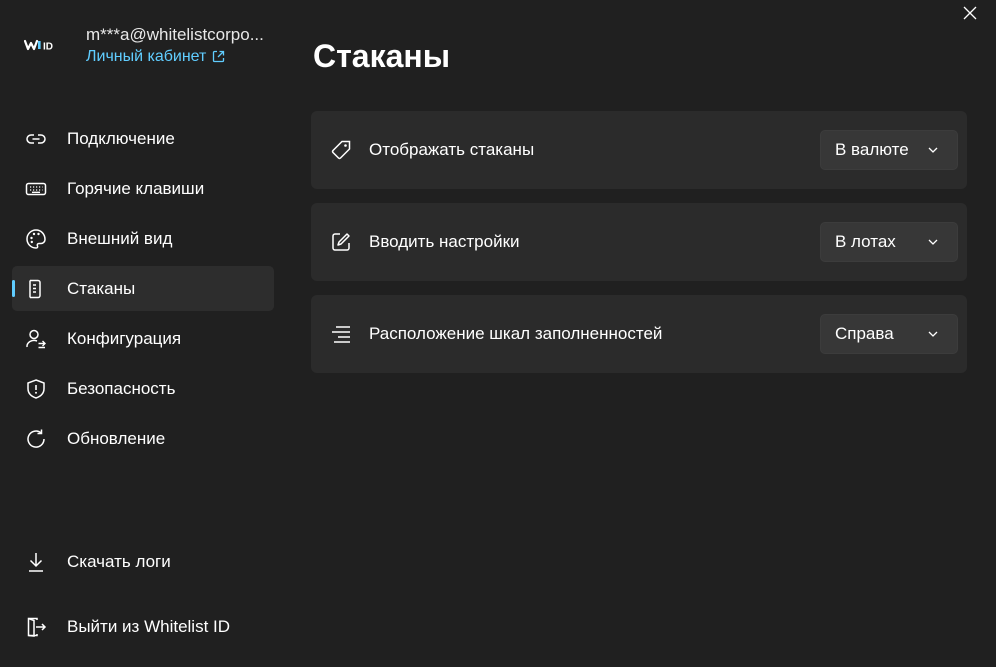 The height and width of the screenshot is (667, 996). I want to click on palette-icon, so click(36, 238).